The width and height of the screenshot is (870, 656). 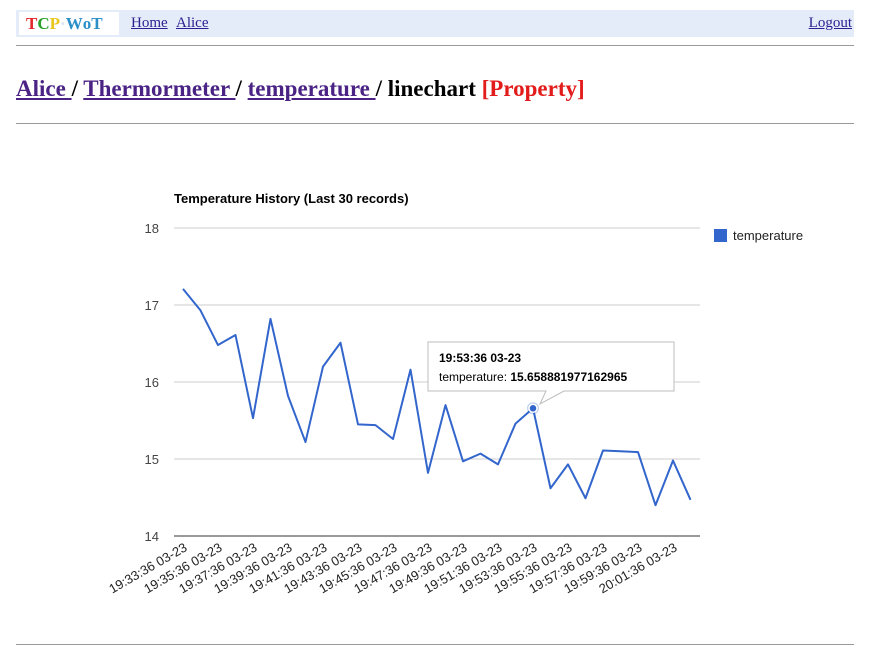 What do you see at coordinates (533, 408) in the screenshot?
I see `data-point-highlighted` at bounding box center [533, 408].